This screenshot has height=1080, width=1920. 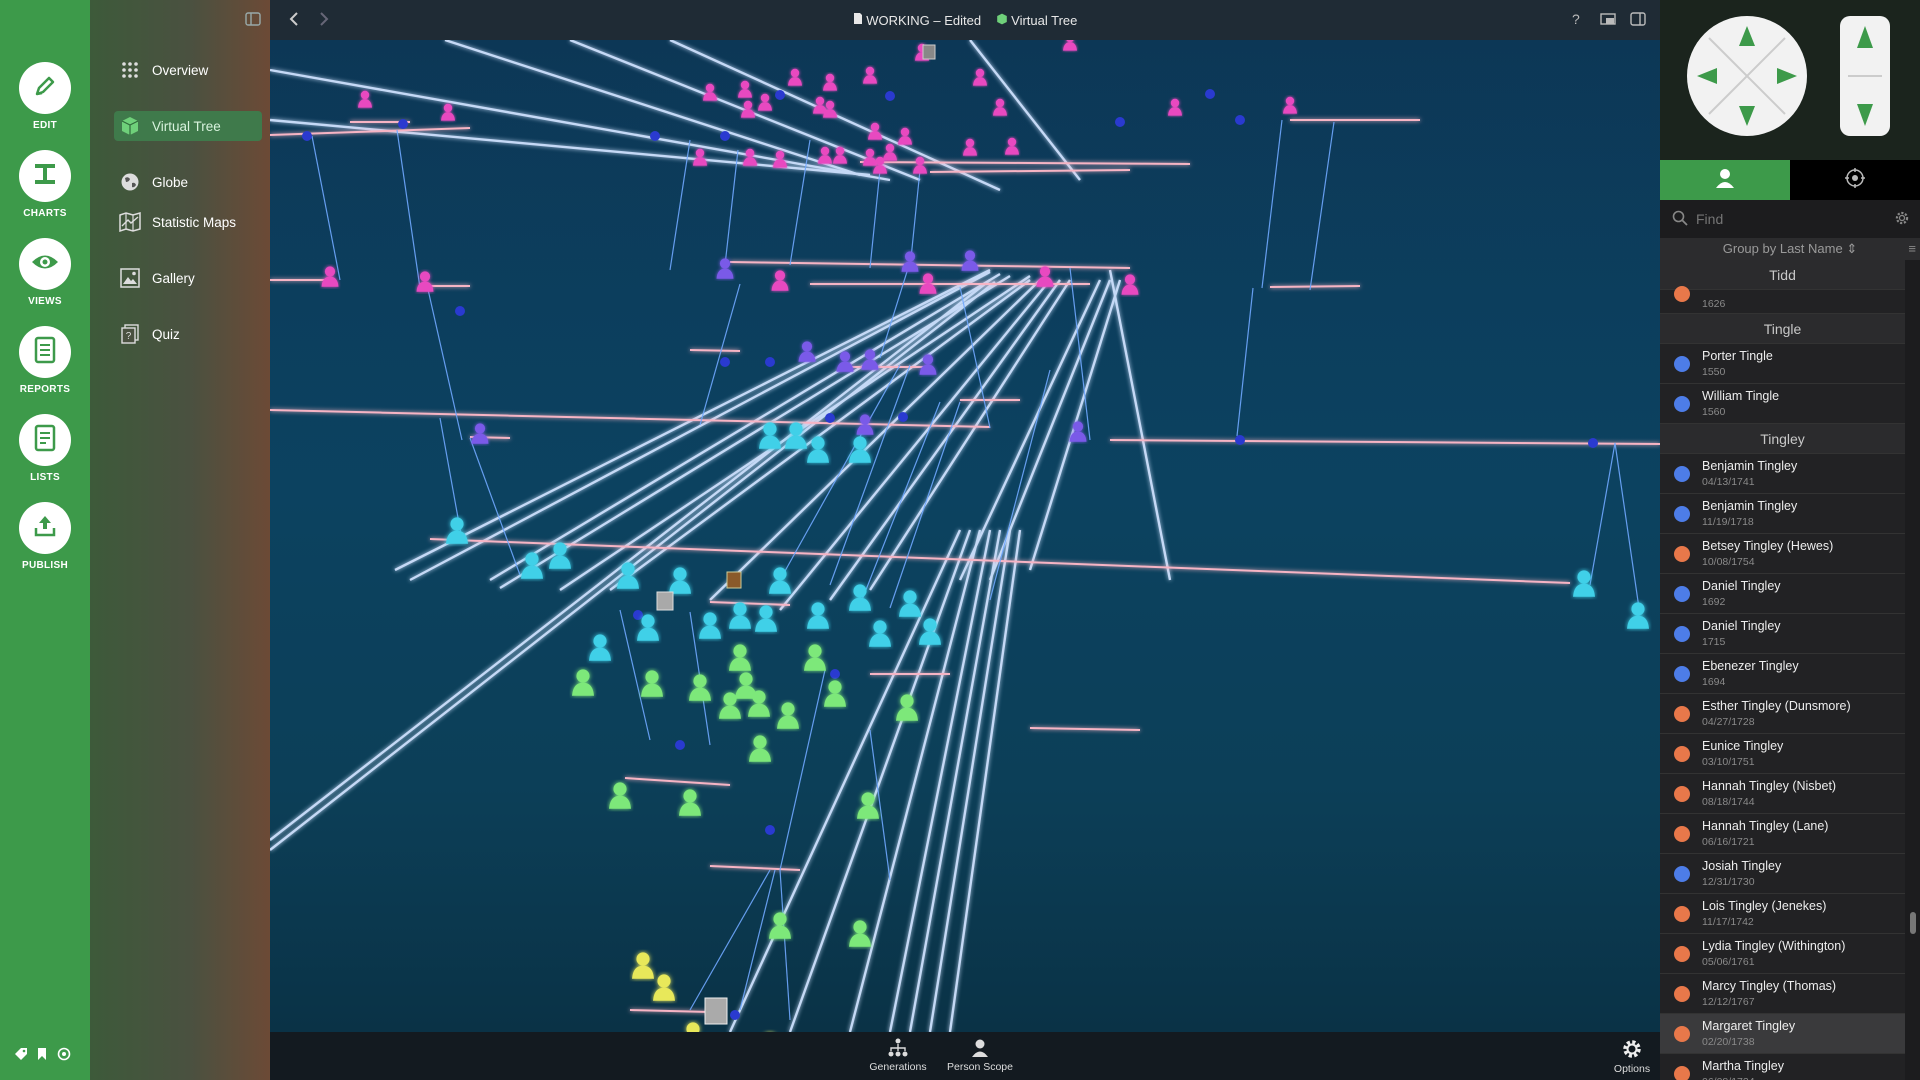 What do you see at coordinates (1747, 36) in the screenshot?
I see `pan-up-arrow-icon` at bounding box center [1747, 36].